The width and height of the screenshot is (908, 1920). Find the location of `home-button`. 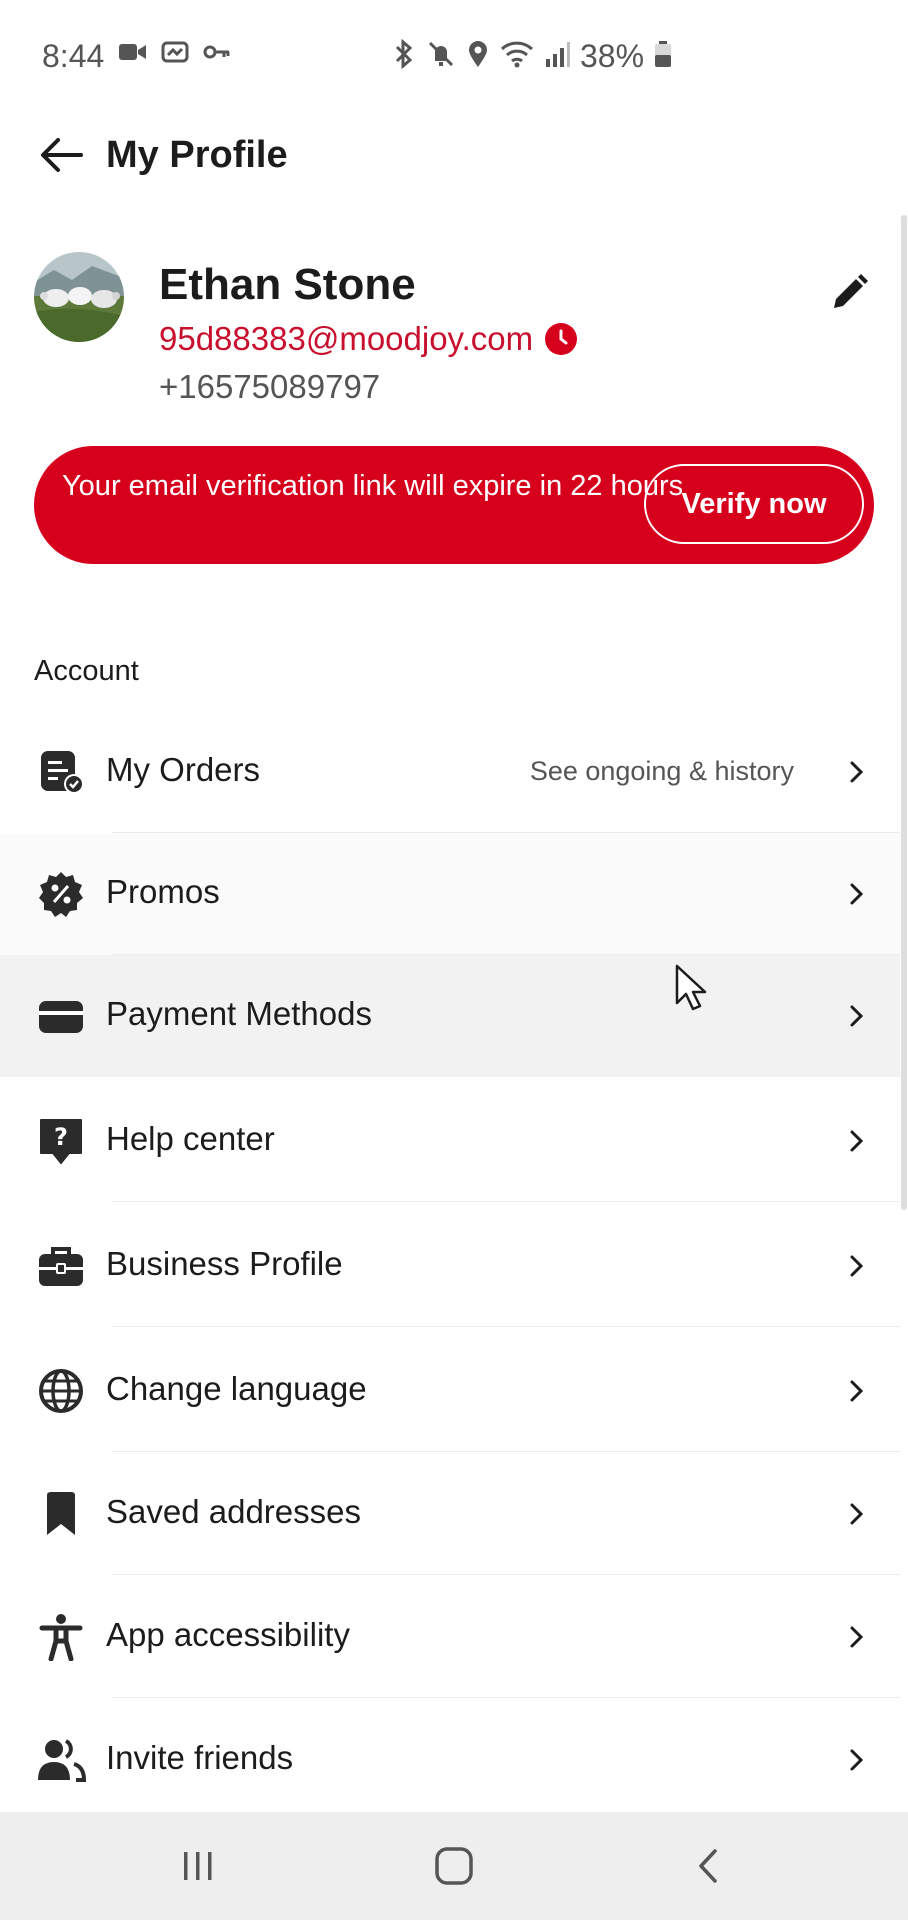

home-button is located at coordinates (454, 1866).